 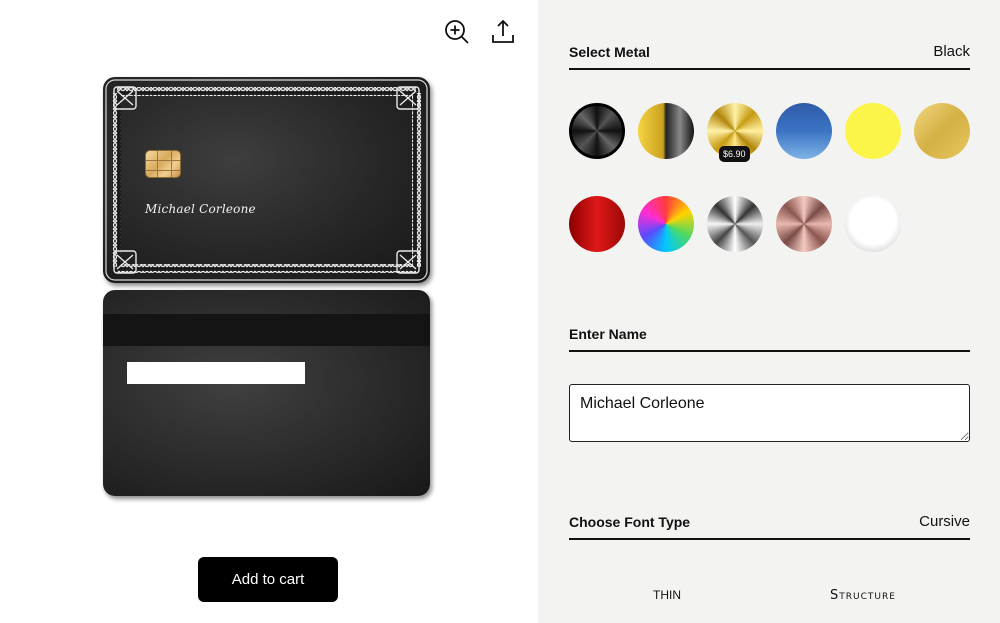 What do you see at coordinates (608, 334) in the screenshot?
I see `enter-name-label: Enter Name` at bounding box center [608, 334].